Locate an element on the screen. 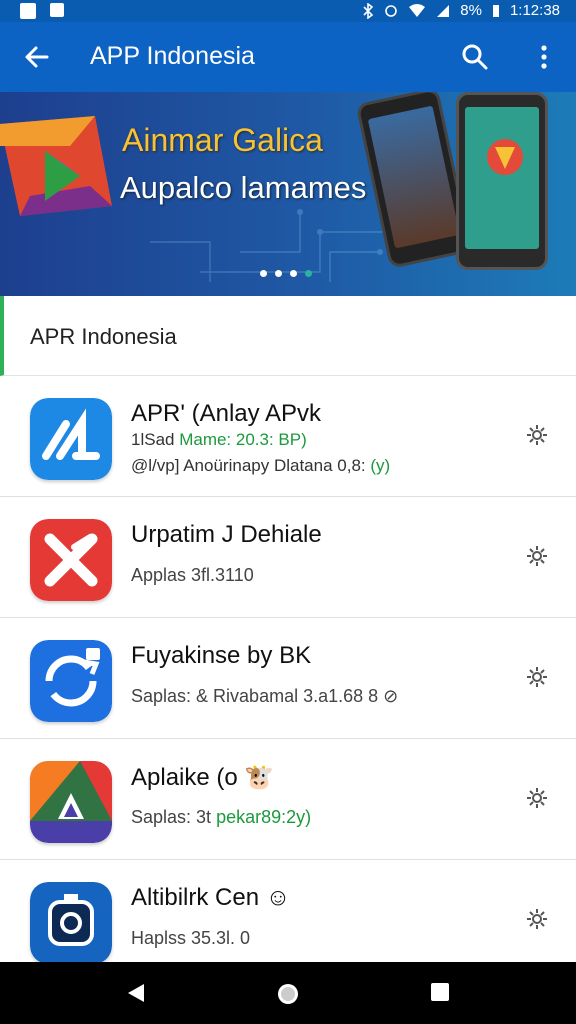 This screenshot has height=1024, width=576. page-title: APP Indonesia is located at coordinates (172, 56).